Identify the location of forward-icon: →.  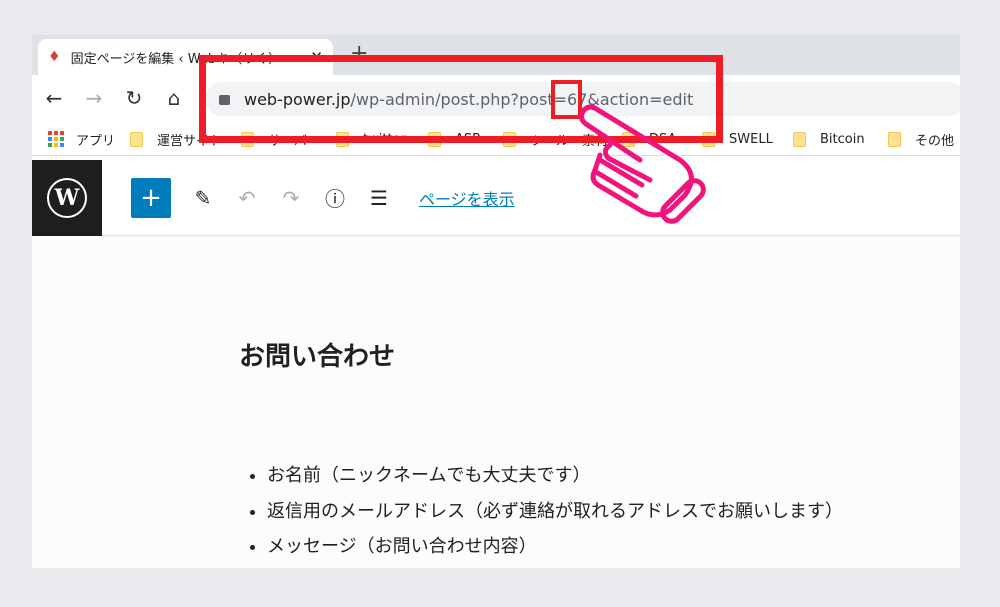
(94, 98).